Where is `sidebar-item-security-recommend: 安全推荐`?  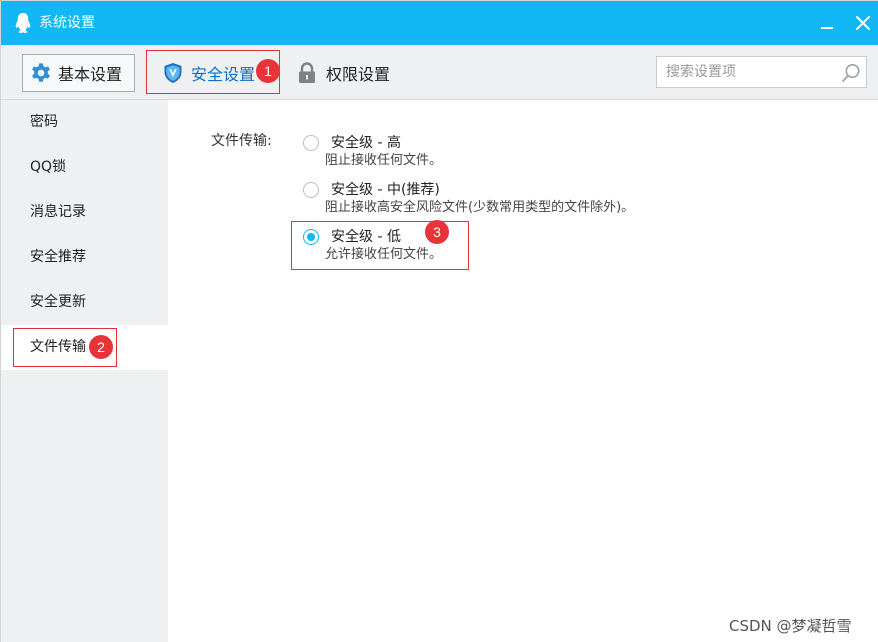 sidebar-item-security-recommend: 安全推荐 is located at coordinates (84, 257).